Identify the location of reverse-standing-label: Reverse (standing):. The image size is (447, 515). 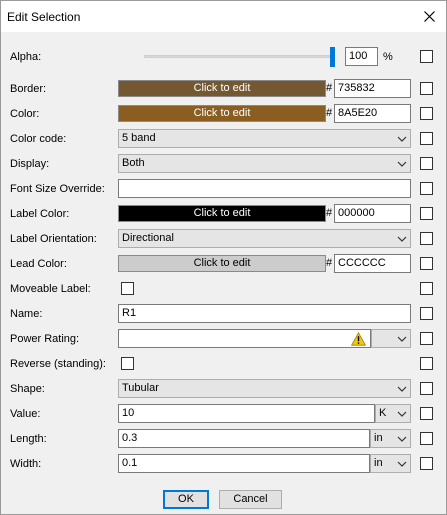
(58, 364).